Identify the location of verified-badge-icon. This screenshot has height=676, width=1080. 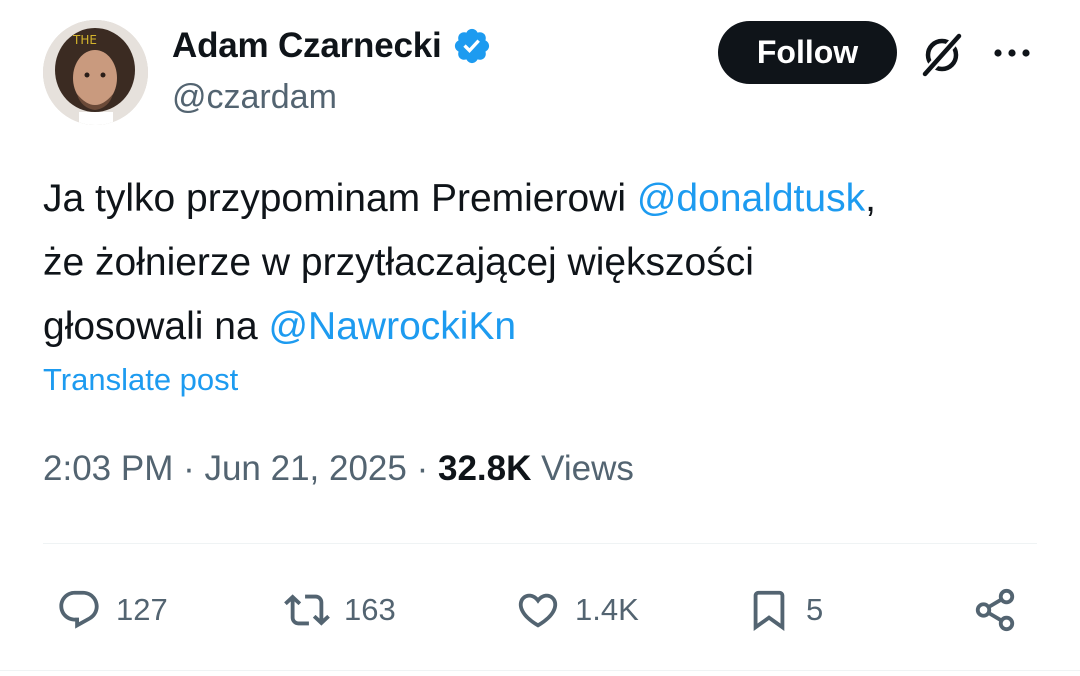
(472, 46).